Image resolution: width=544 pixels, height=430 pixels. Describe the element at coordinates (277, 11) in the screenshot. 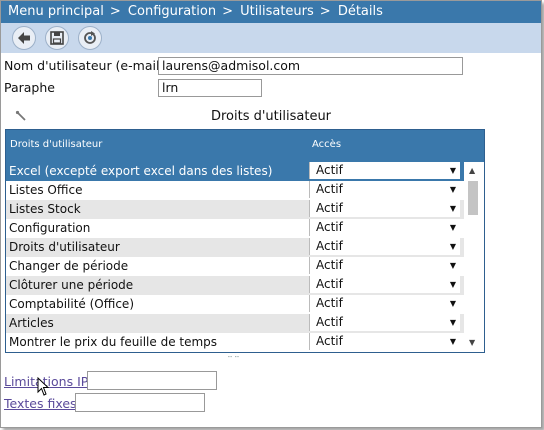

I see `breadcrumb-item-users: Utilisateurs` at that location.